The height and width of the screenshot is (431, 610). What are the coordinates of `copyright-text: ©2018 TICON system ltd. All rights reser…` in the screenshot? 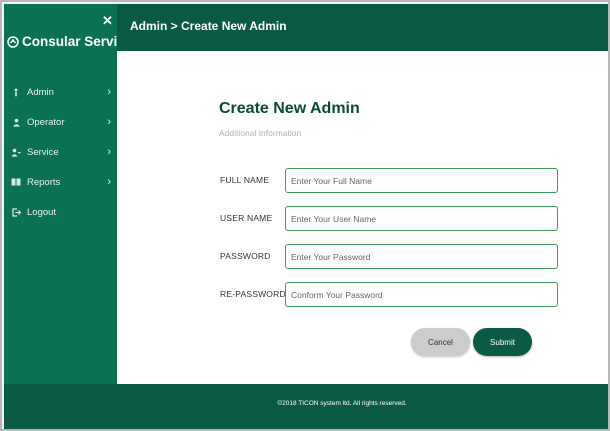 It's located at (342, 403).